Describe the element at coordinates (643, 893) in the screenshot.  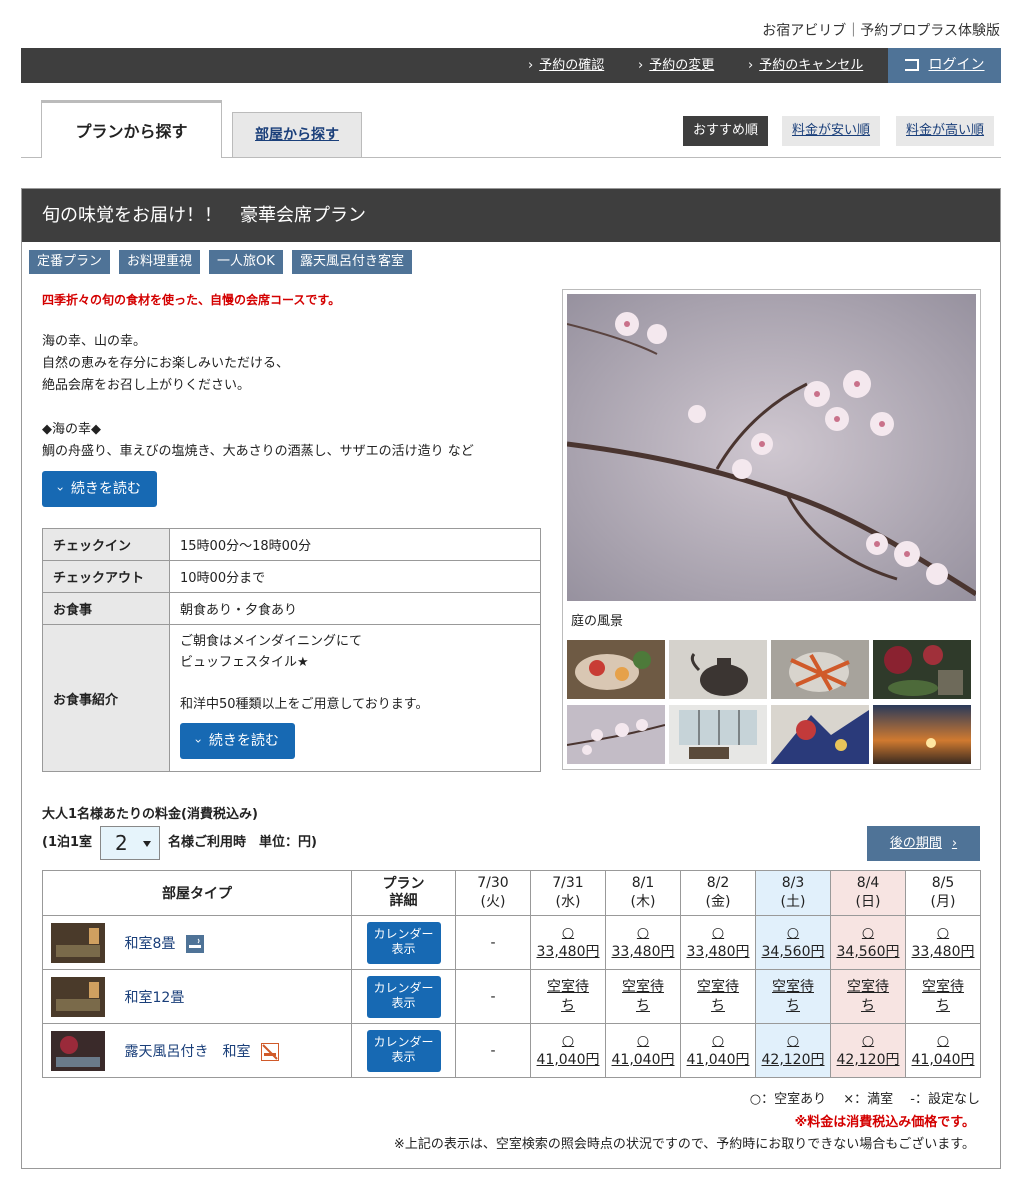
I see `header-date: 8/1 (木)` at that location.